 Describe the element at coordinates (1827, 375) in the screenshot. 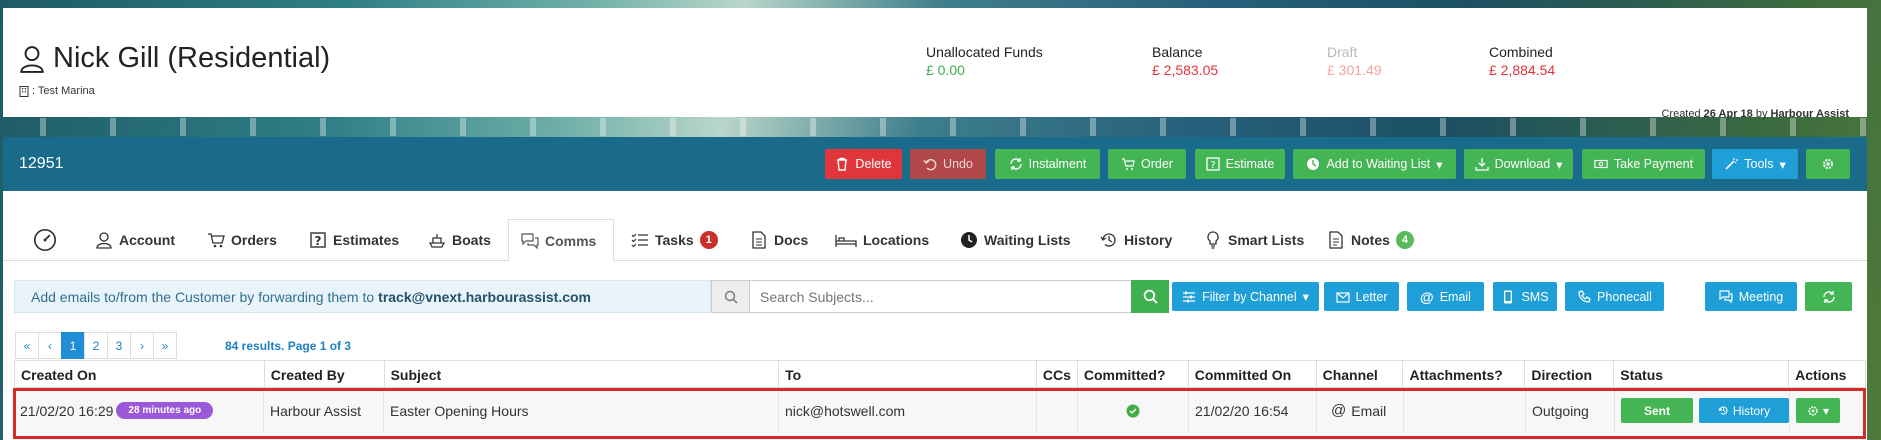

I see `col-actions: Actions` at that location.